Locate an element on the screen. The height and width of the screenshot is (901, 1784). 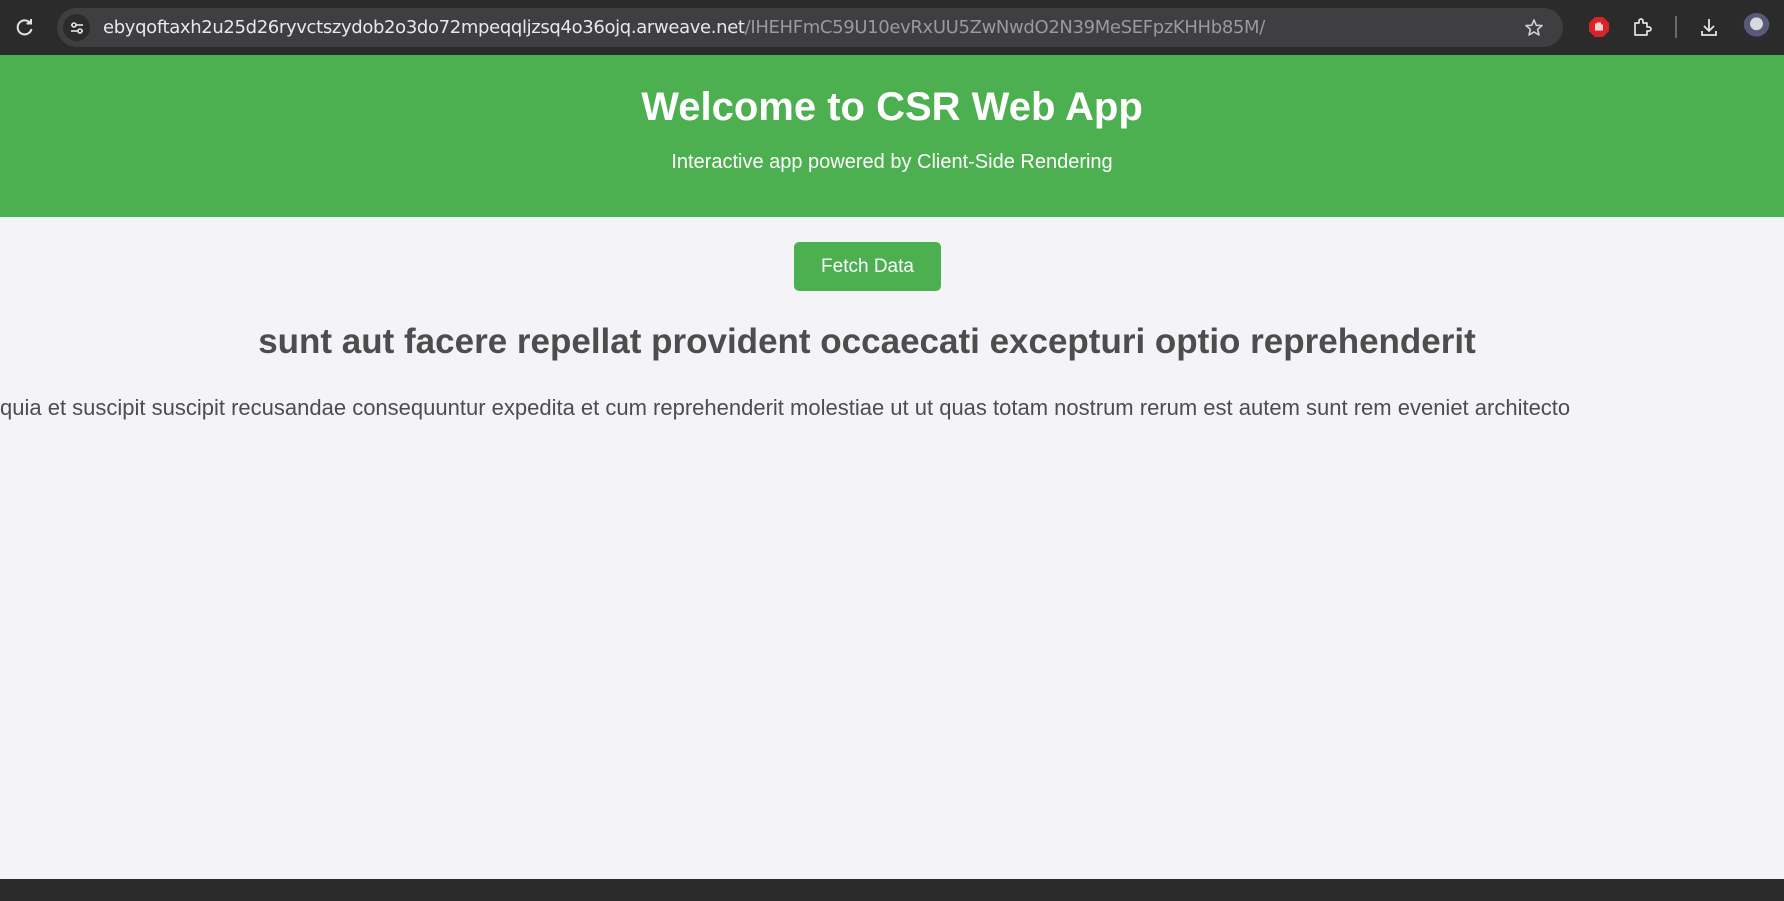
reload-icon is located at coordinates (25, 27).